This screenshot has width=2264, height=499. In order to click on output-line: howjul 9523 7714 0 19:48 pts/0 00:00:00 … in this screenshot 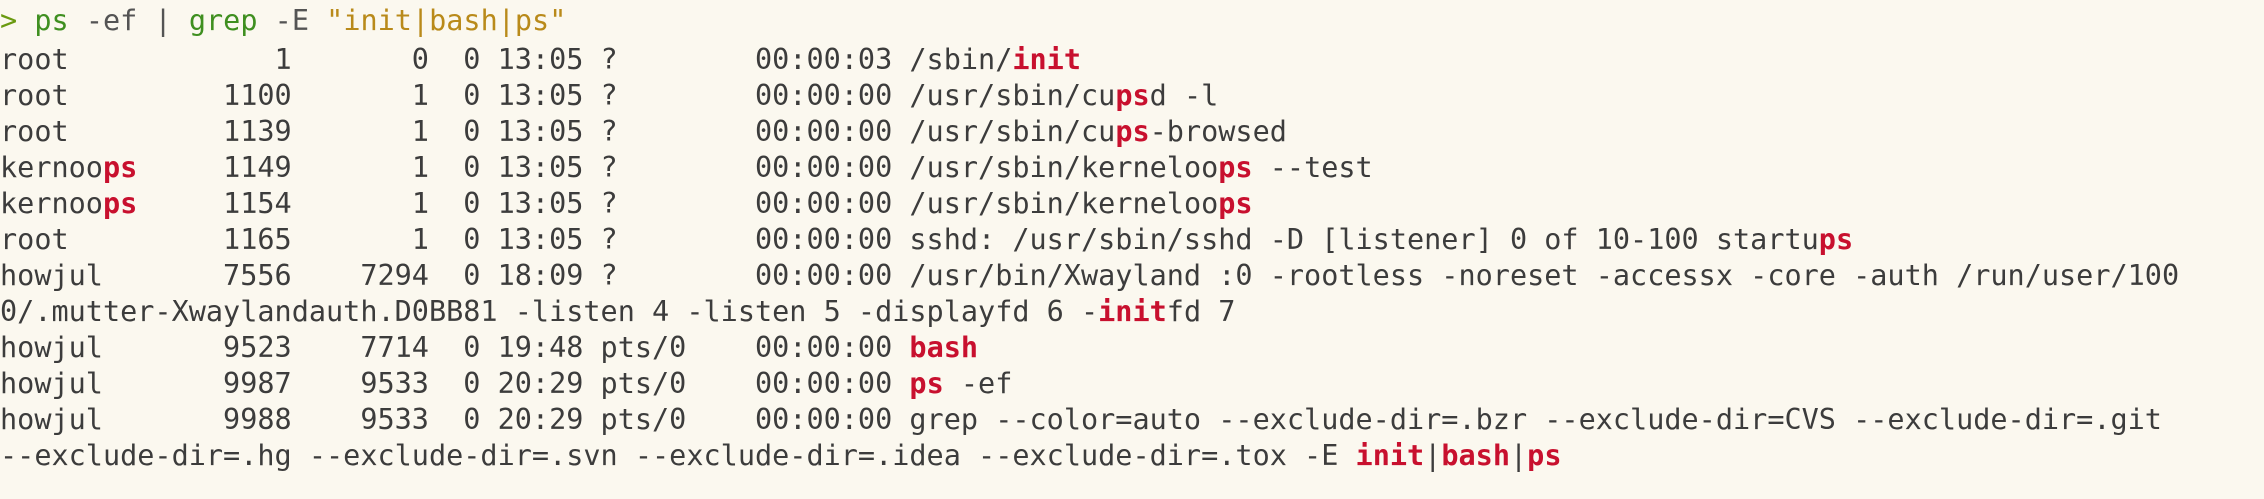, I will do `click(1132, 348)`.